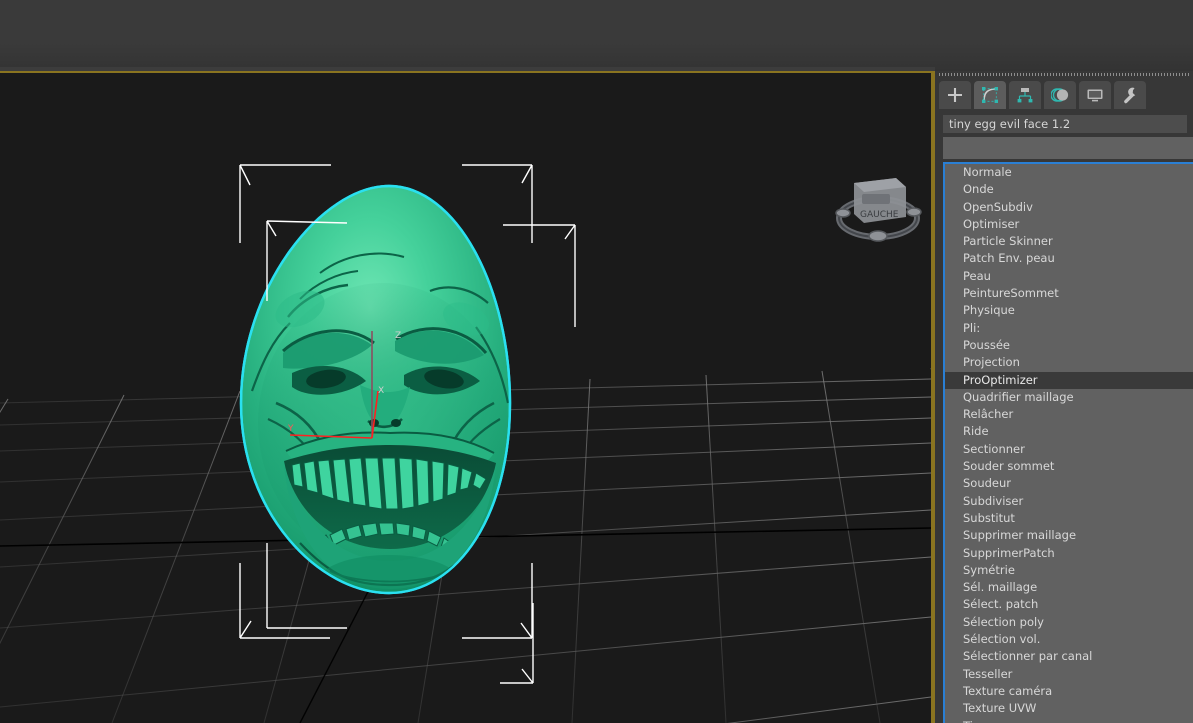 This screenshot has height=723, width=1193. What do you see at coordinates (1069, 207) in the screenshot?
I see `modifier-list-item: OpenSubdiv` at bounding box center [1069, 207].